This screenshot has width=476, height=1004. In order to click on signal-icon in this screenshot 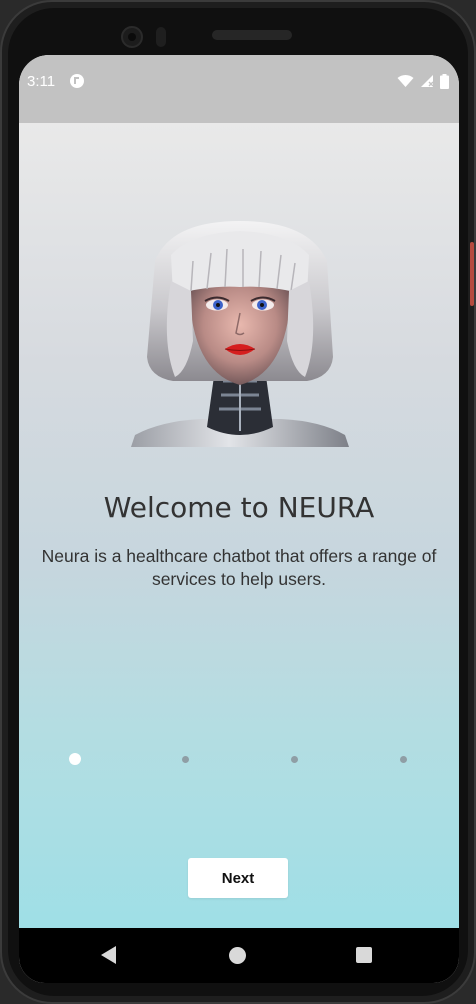, I will do `click(427, 81)`.